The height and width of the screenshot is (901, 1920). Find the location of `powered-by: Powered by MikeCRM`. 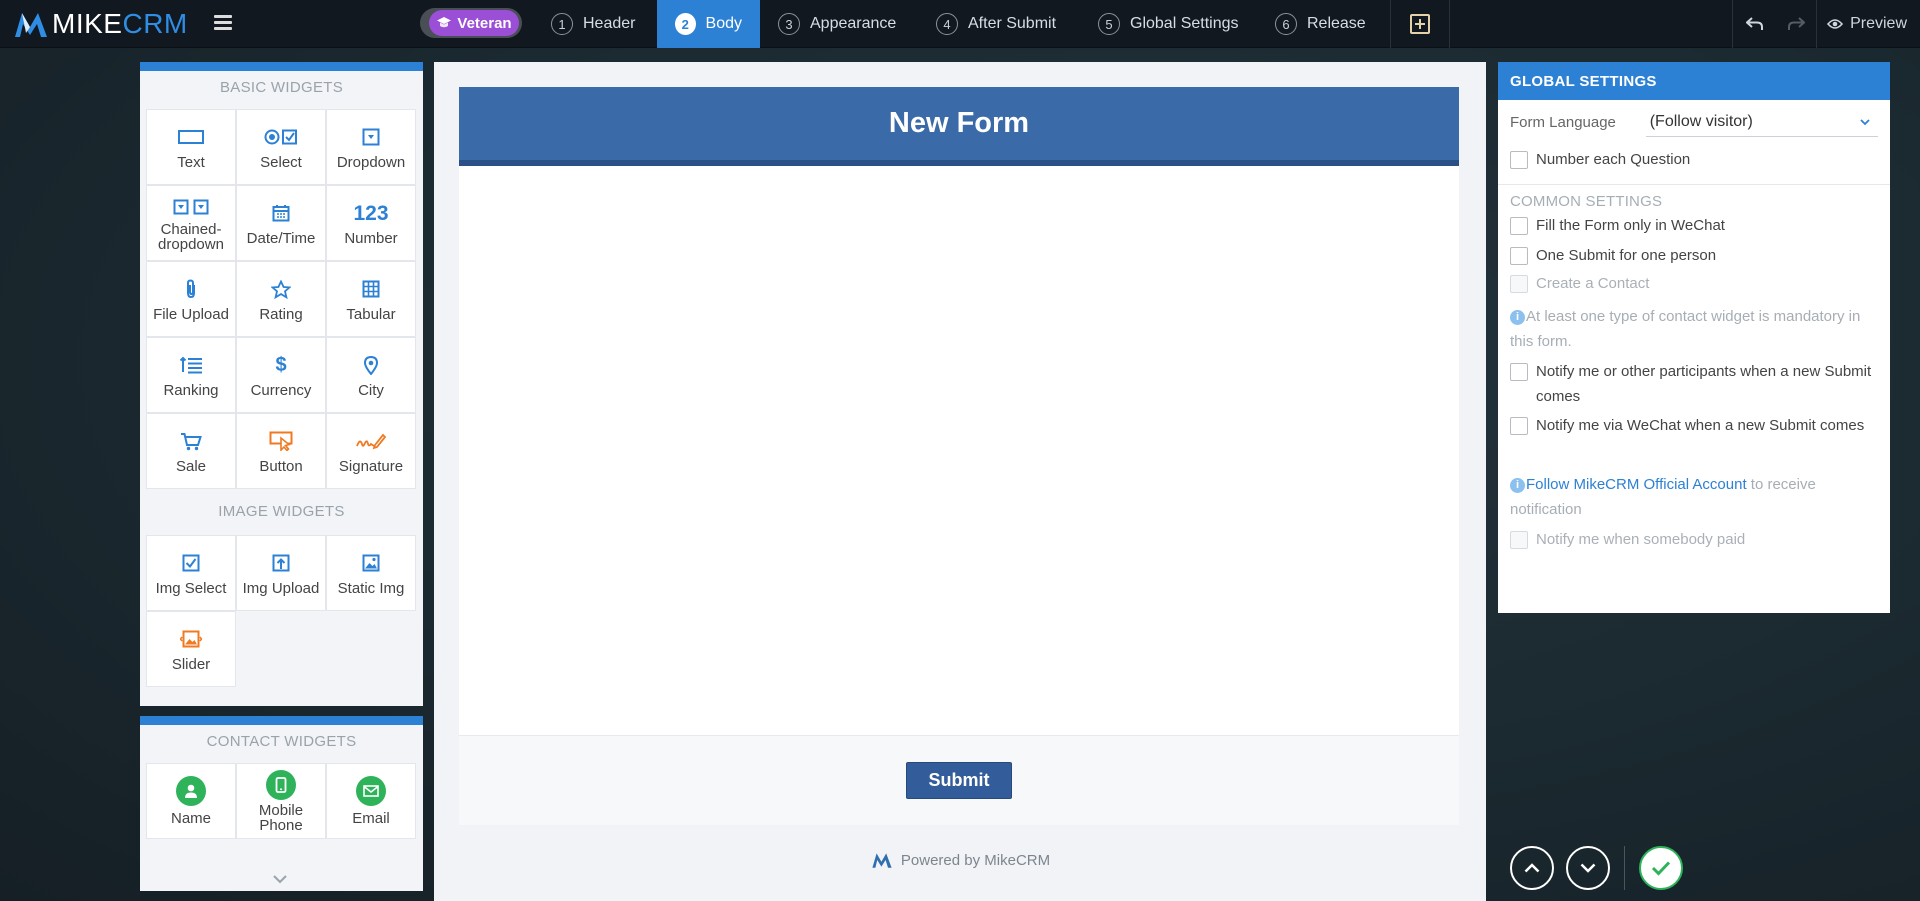

powered-by: Powered by MikeCRM is located at coordinates (960, 860).